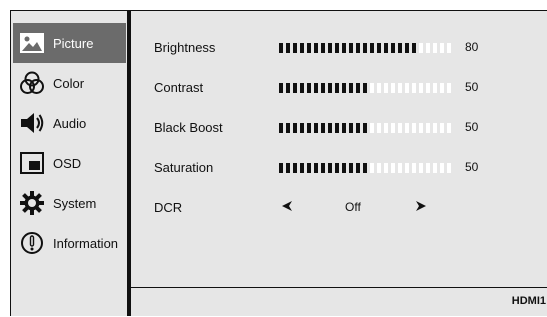  What do you see at coordinates (421, 207) in the screenshot?
I see `arrow-right-icon` at bounding box center [421, 207].